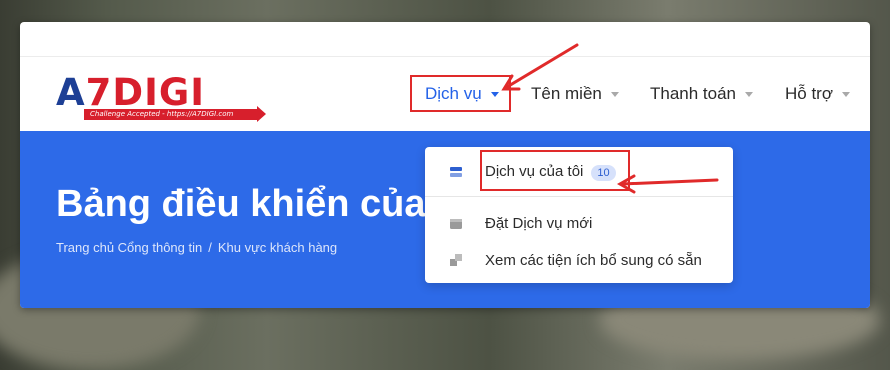 The height and width of the screenshot is (370, 890). I want to click on annotation-arrows, so click(610, 118).